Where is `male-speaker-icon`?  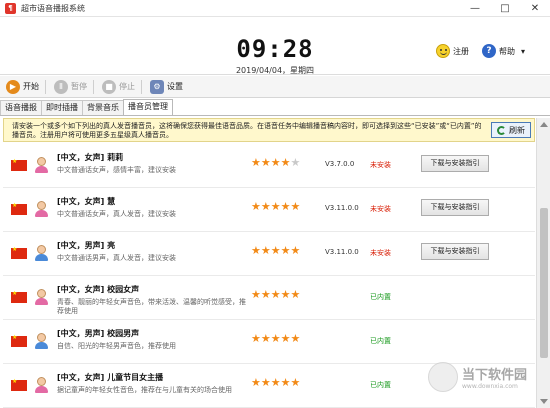 male-speaker-icon is located at coordinates (41, 341).